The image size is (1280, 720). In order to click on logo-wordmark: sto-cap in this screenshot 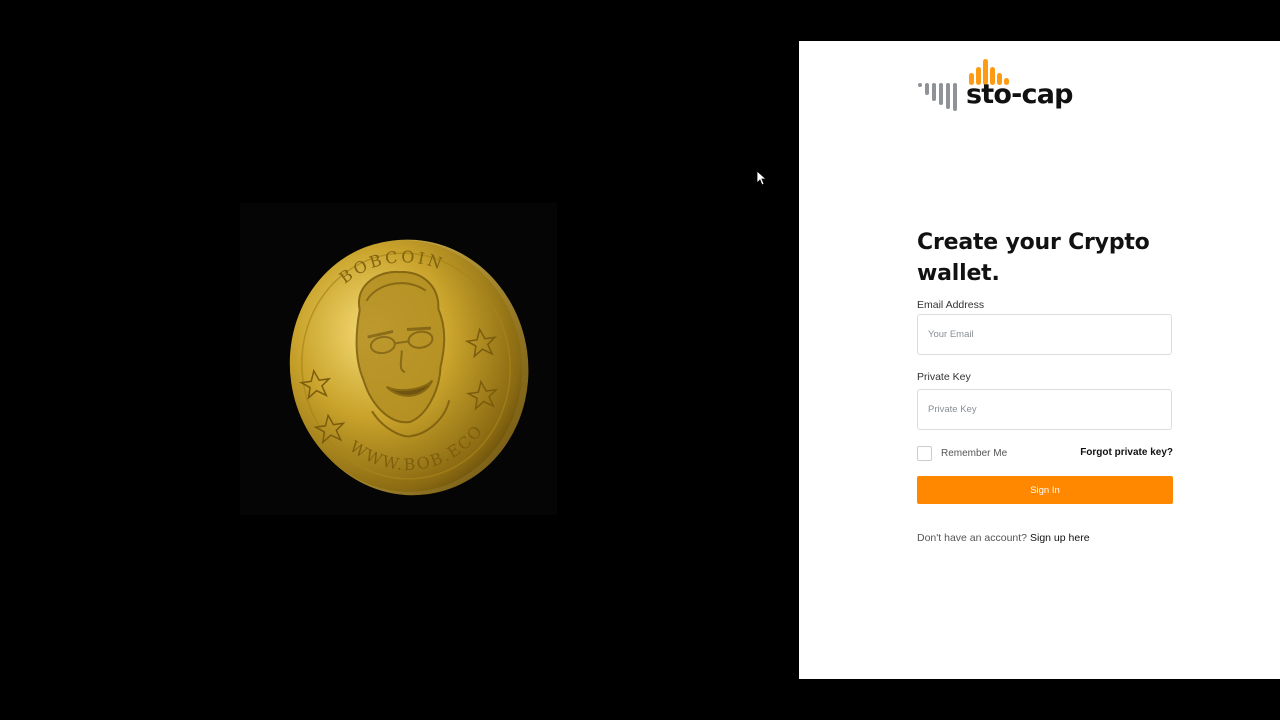, I will do `click(1019, 94)`.